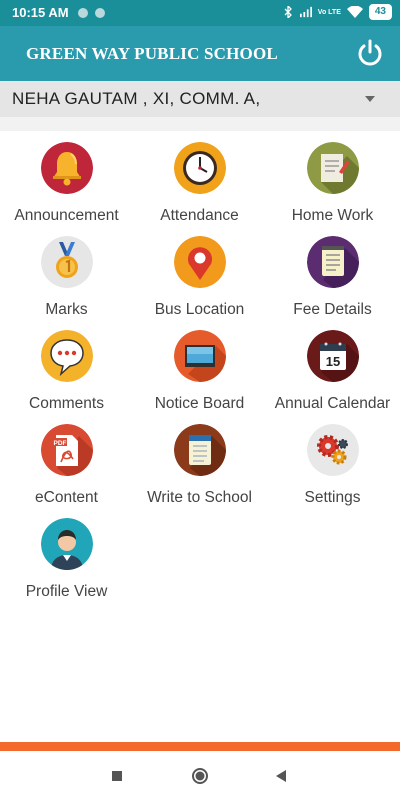 This screenshot has width=400, height=800. Describe the element at coordinates (199, 497) in the screenshot. I see `menu-item-label: Write to School` at that location.